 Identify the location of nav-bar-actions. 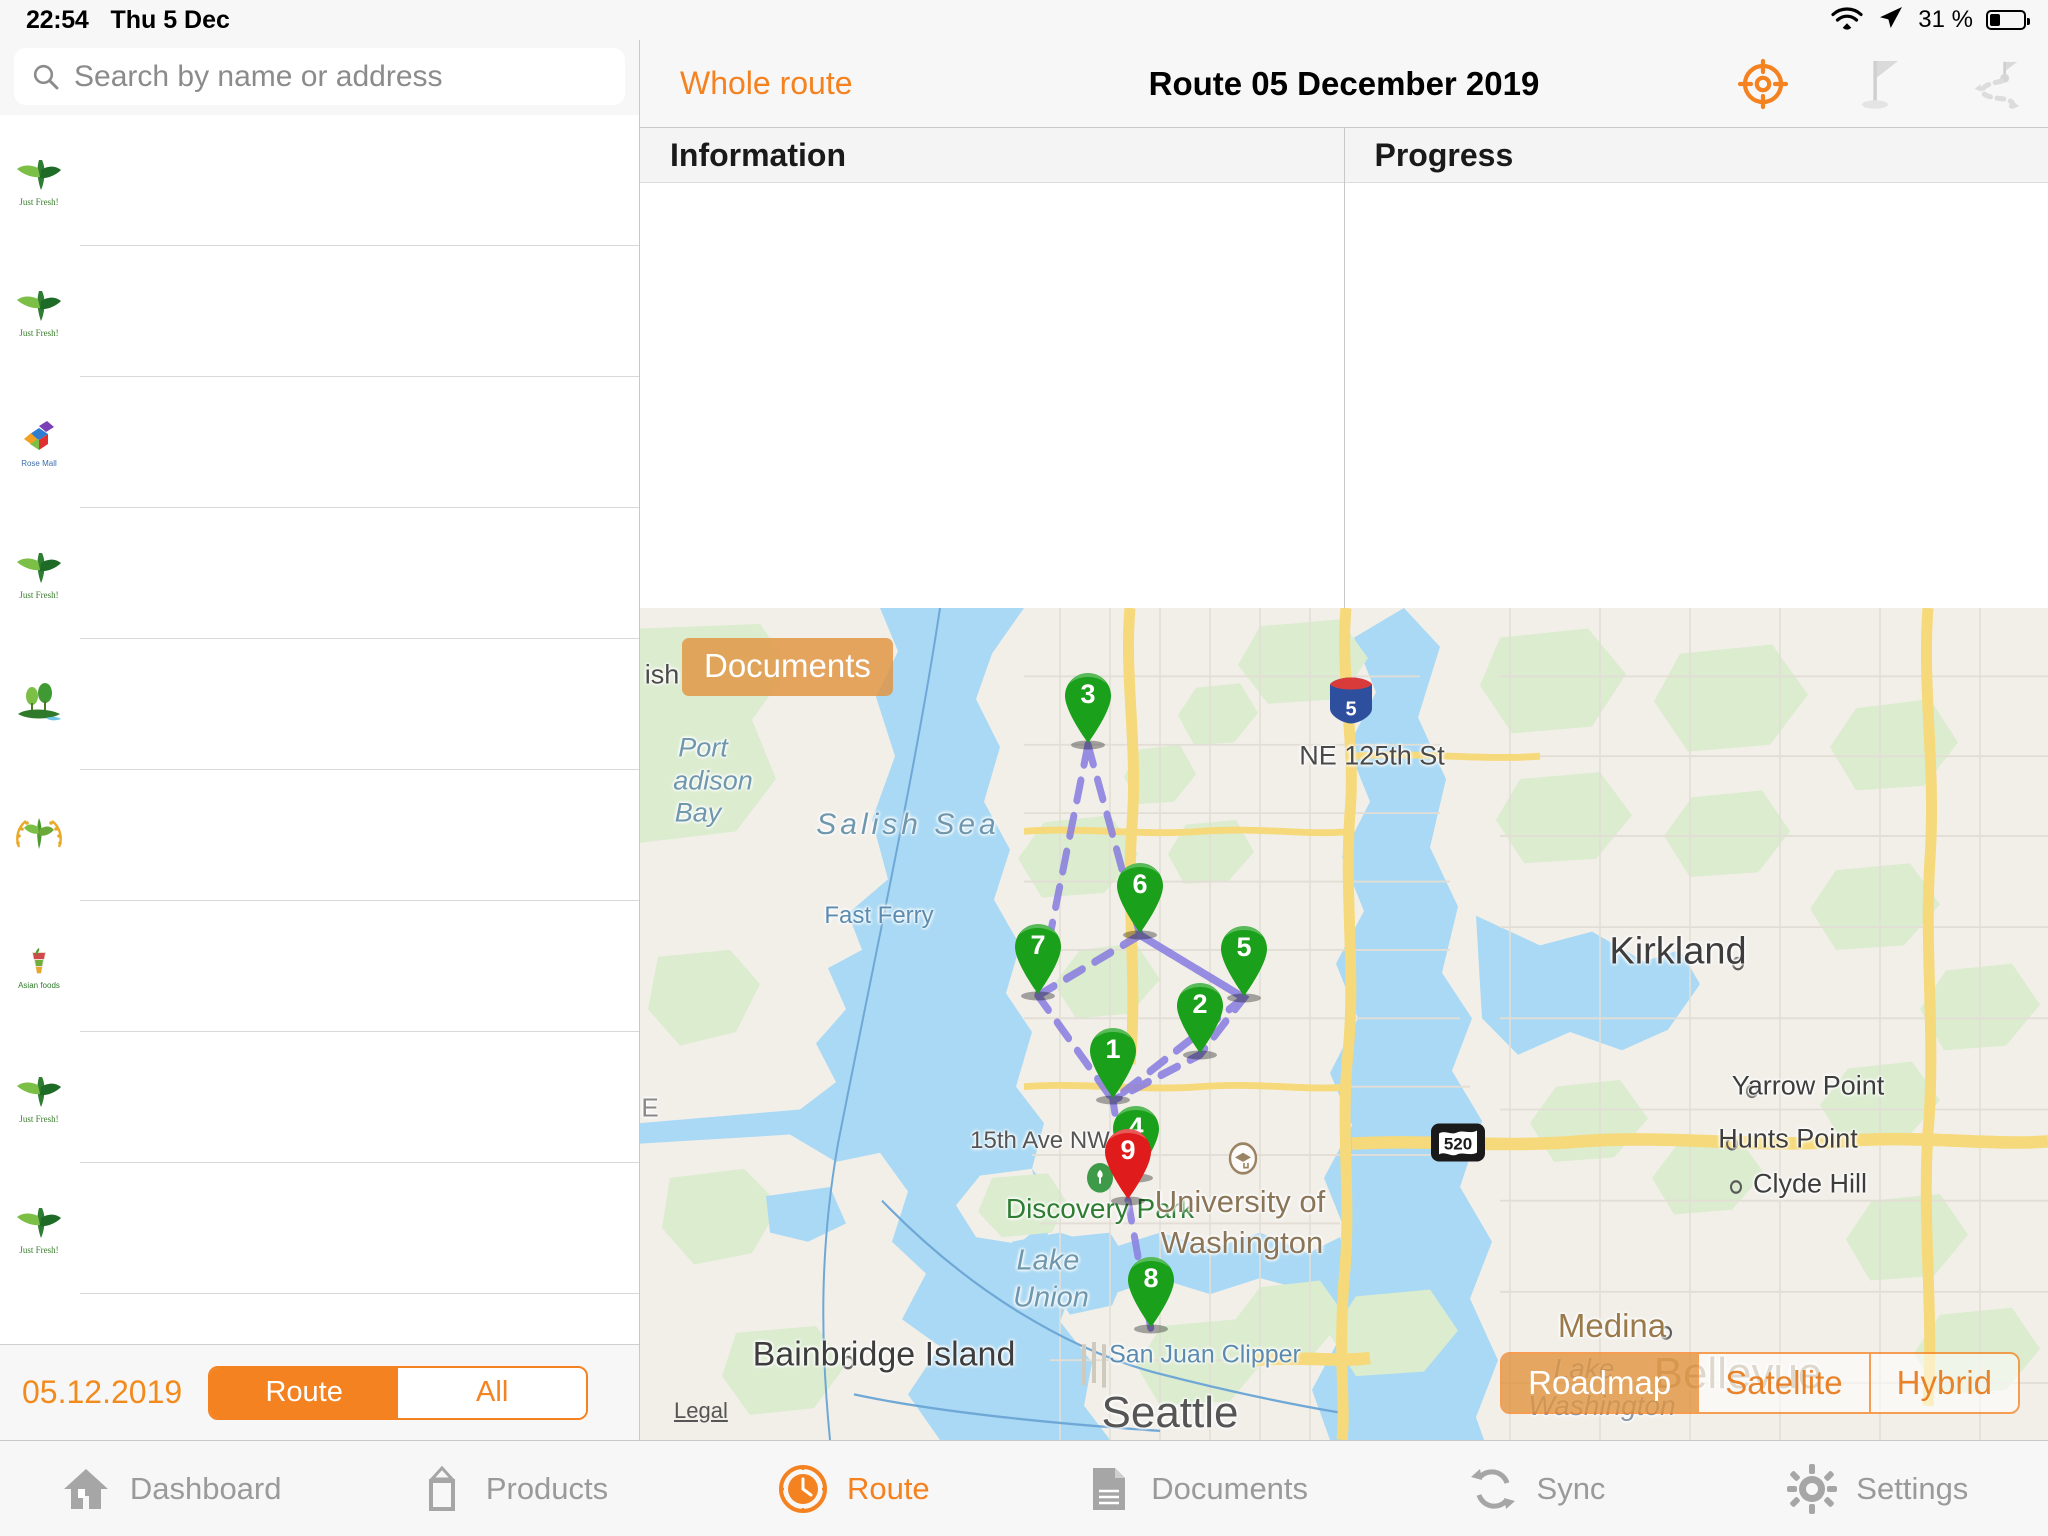
(1879, 84).